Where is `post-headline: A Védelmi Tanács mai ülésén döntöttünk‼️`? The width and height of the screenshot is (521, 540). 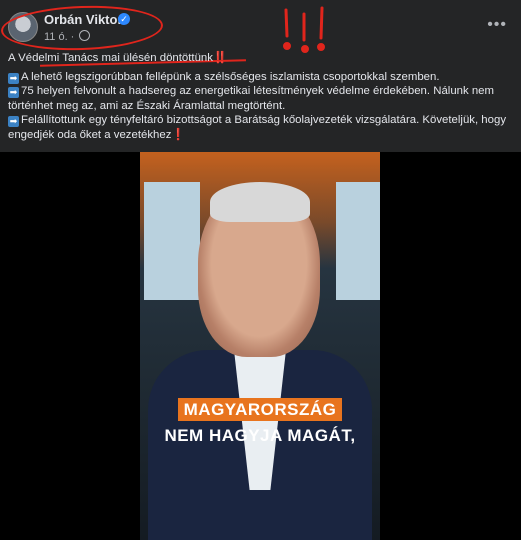
post-headline: A Védelmi Tanács mai ülésén döntöttünk‼️ is located at coordinates (118, 58).